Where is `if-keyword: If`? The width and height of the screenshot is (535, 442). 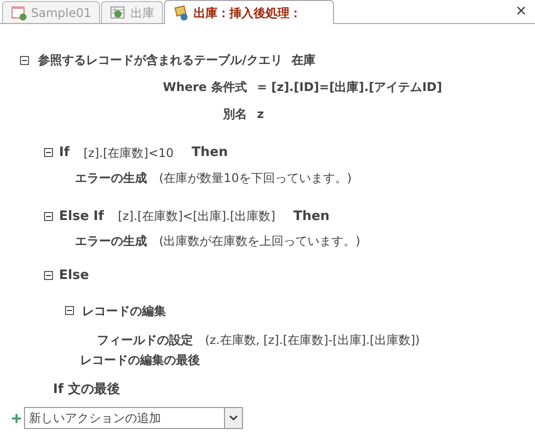
if-keyword: If is located at coordinates (64, 153).